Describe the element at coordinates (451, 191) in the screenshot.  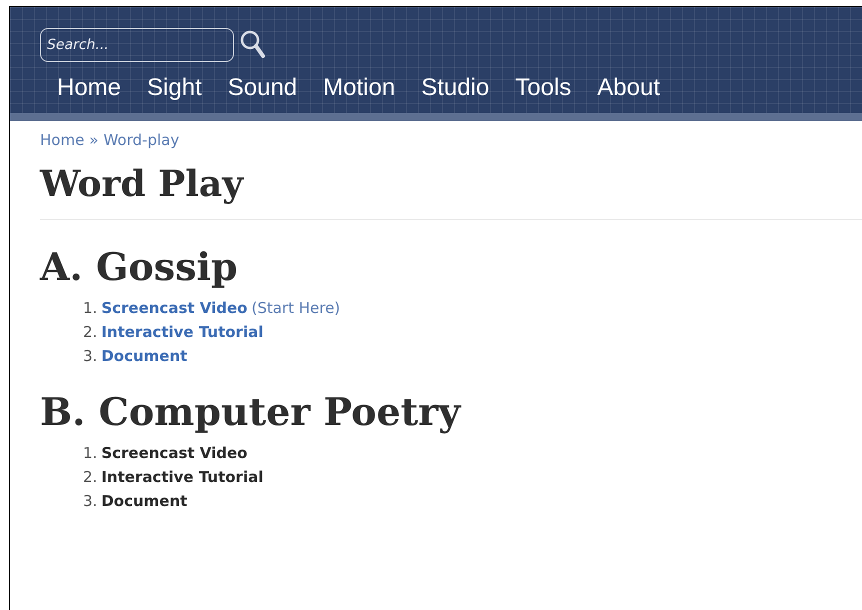
I see `page-title: Word Play` at that location.